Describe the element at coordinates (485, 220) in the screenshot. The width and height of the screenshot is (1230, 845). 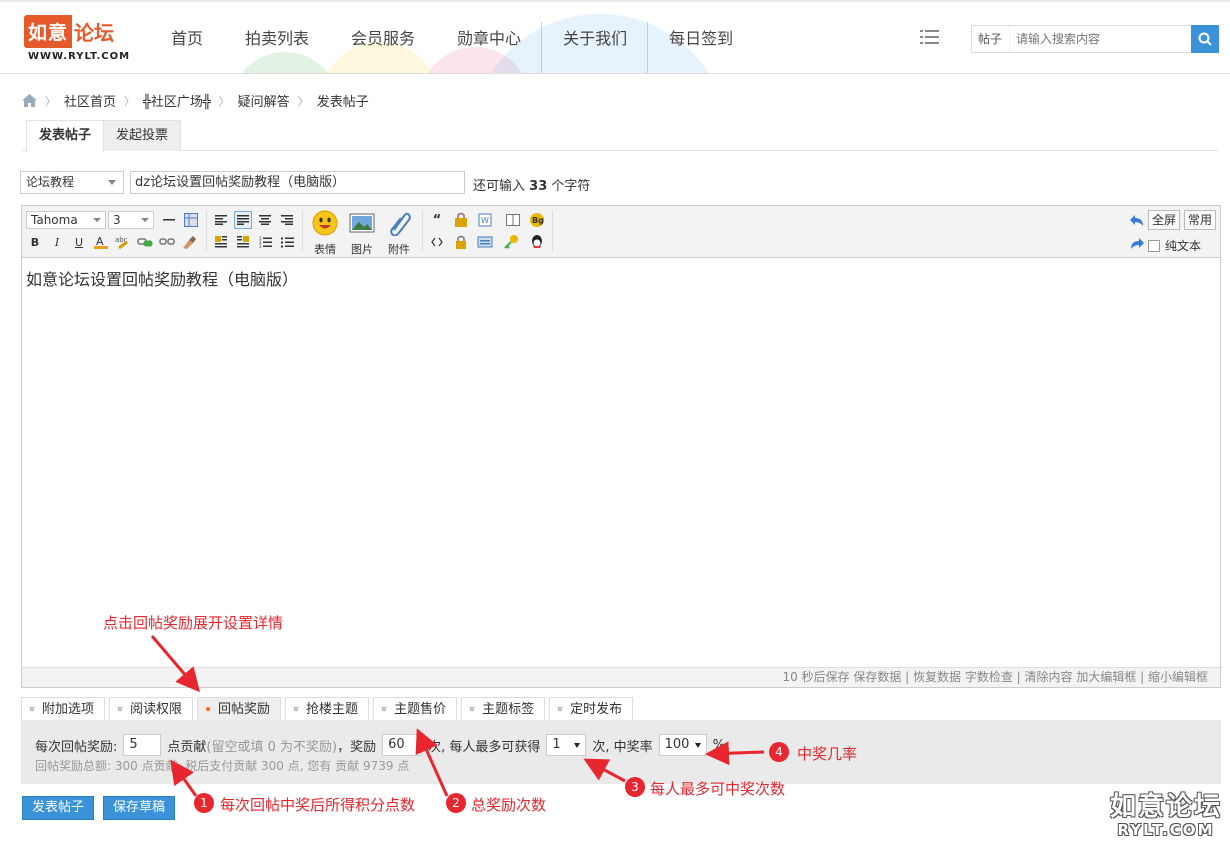
I see `word-paste-icon: W` at that location.